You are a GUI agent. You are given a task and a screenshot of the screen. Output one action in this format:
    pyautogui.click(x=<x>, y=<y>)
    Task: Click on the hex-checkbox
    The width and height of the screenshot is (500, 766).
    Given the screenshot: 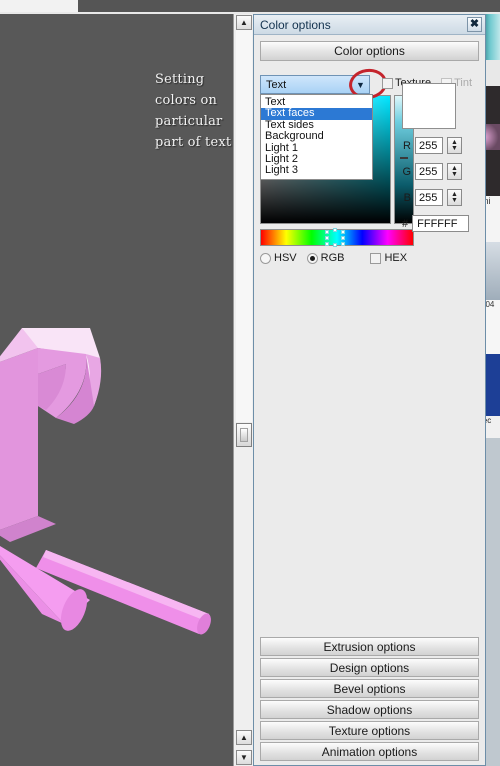 What is the action you would take?
    pyautogui.click(x=376, y=258)
    